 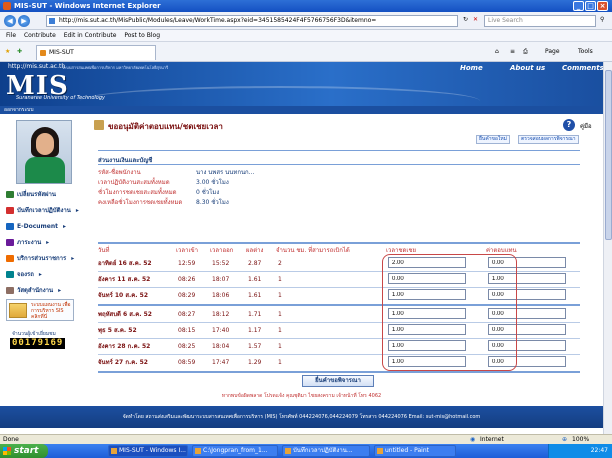 What do you see at coordinates (19, 52) in the screenshot?
I see `add-favorite-icon: ✚` at bounding box center [19, 52].